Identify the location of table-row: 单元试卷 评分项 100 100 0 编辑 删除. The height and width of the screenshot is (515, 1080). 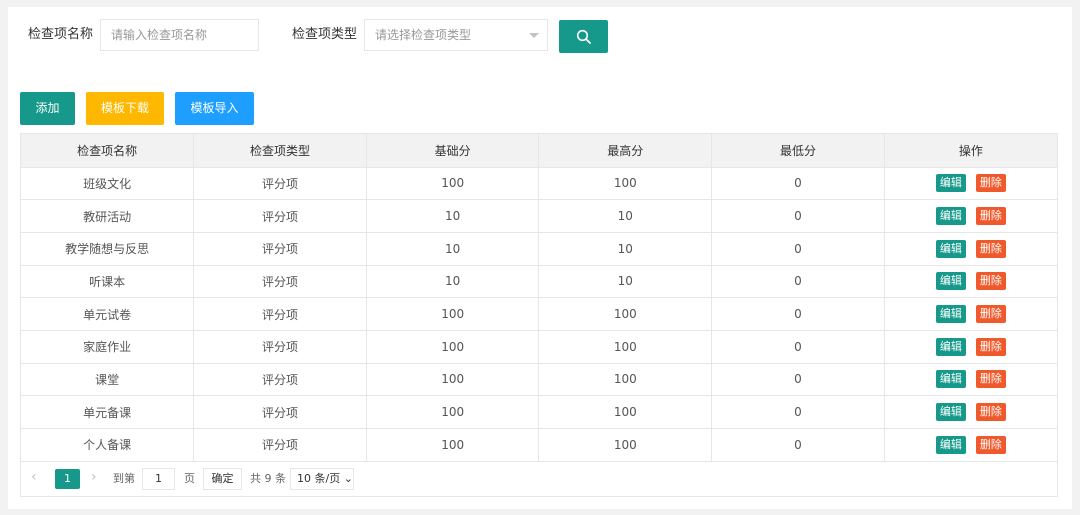
(539, 314).